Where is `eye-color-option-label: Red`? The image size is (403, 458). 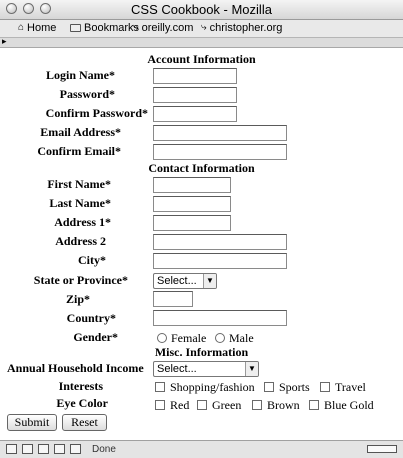
eye-color-option-label: Red is located at coordinates (180, 405).